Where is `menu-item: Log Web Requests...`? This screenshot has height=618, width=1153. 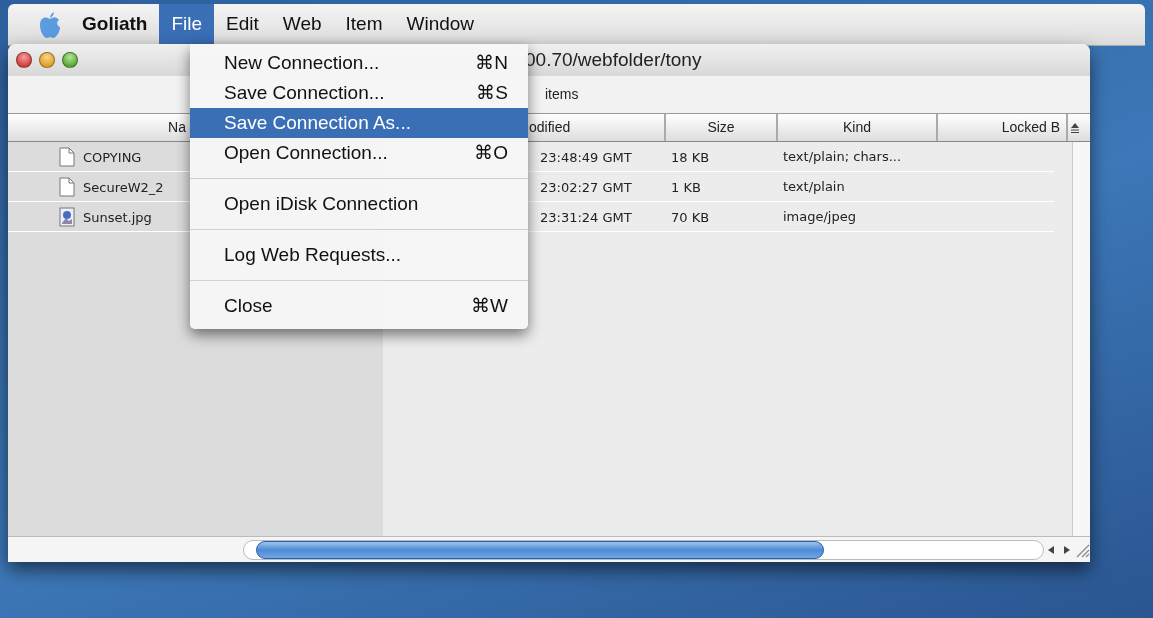
menu-item: Log Web Requests... is located at coordinates (359, 255).